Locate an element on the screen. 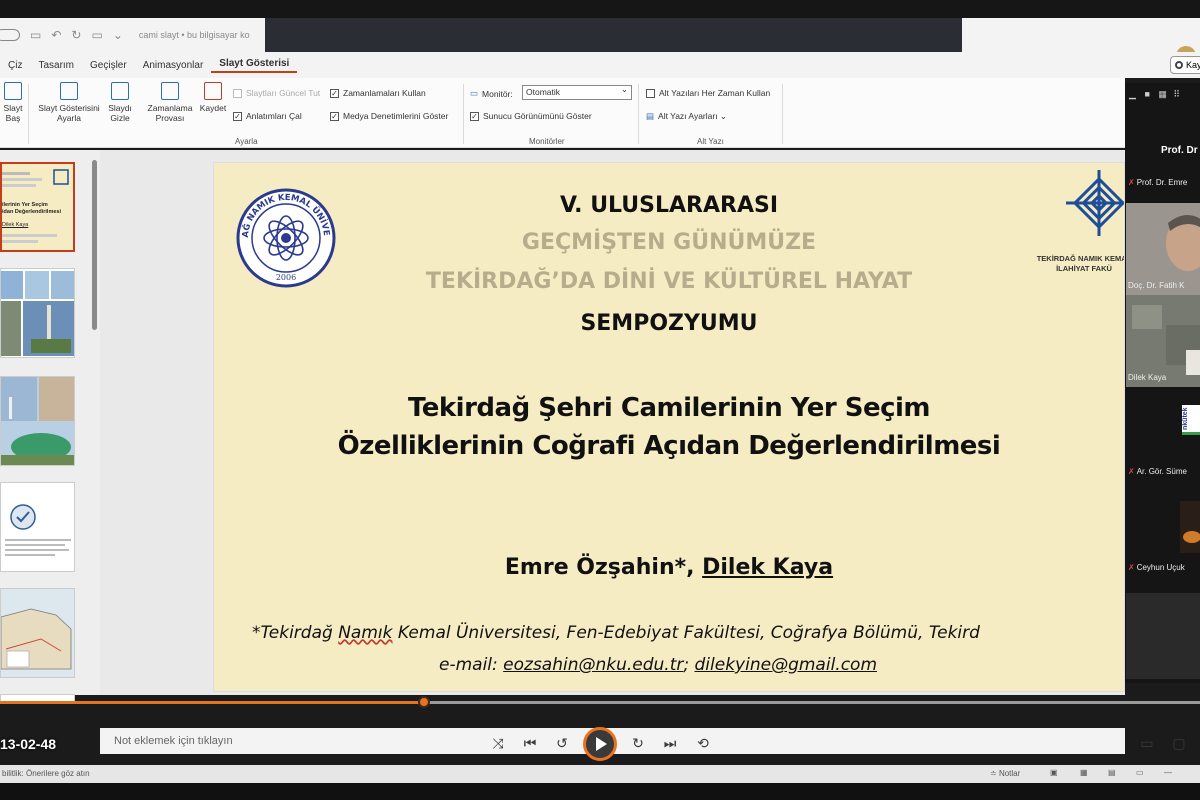  rewind-10-icon: ↺ is located at coordinates (562, 743).